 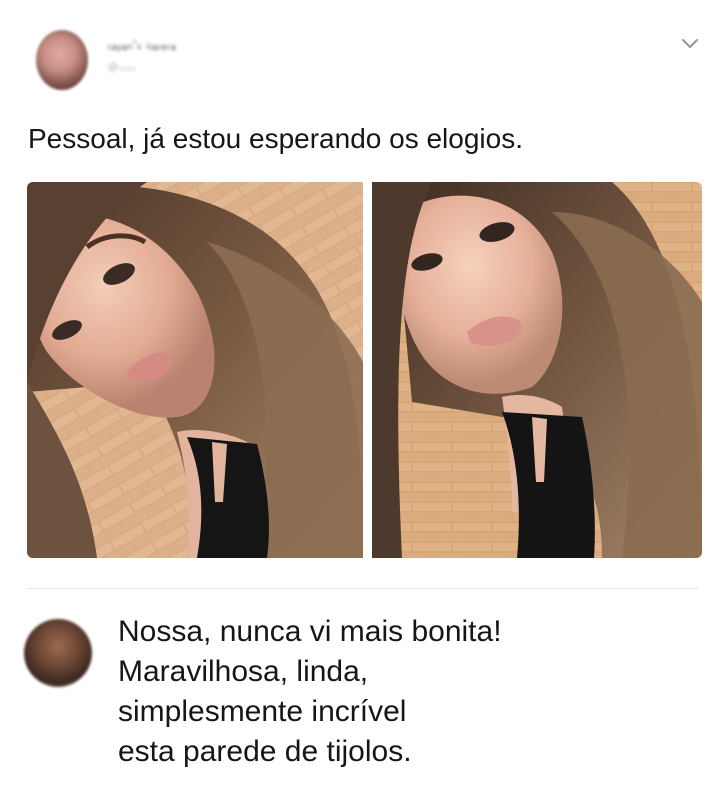 I want to click on reply-line: Nossa, nunca vi mais bonita!, so click(x=310, y=631).